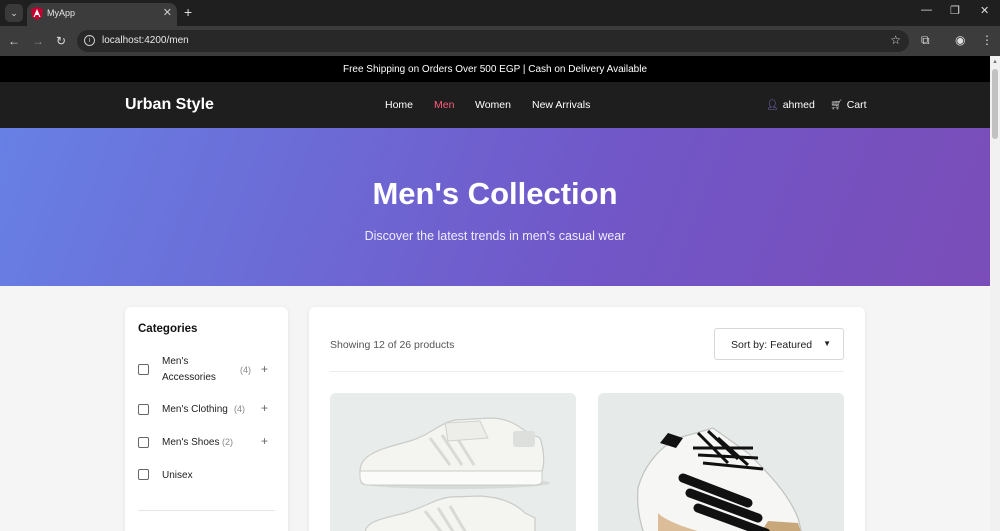 This screenshot has height=531, width=1000. I want to click on cart-link: 🛒︎ Cart, so click(848, 105).